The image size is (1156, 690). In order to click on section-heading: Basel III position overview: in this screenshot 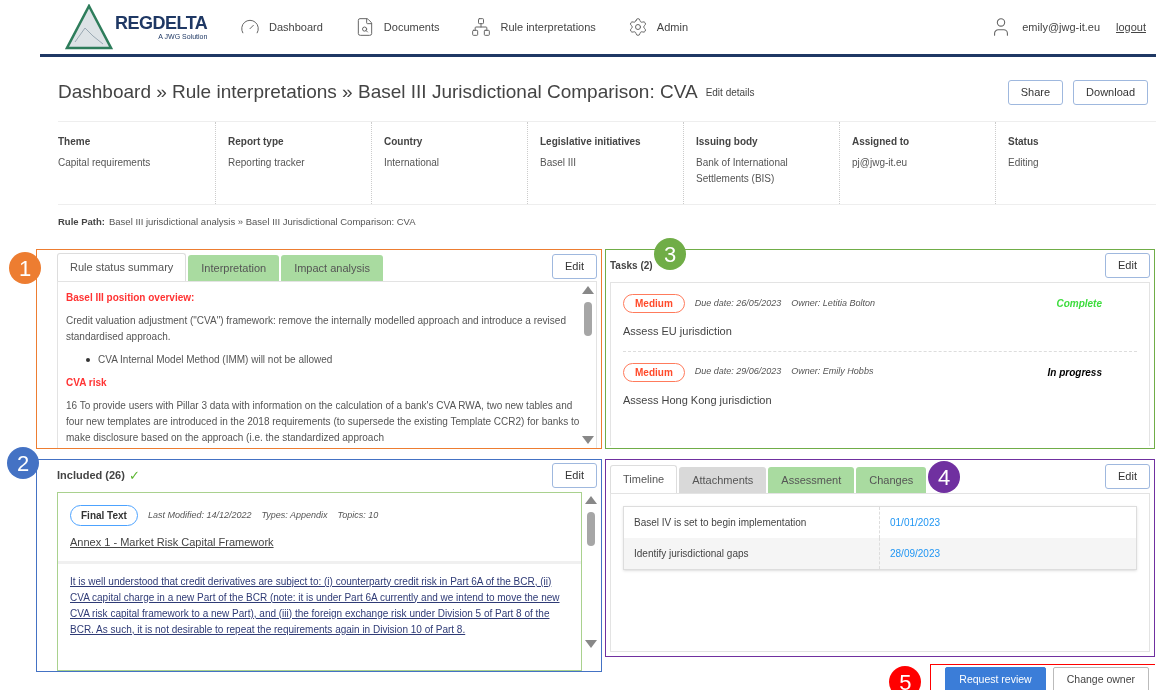, I will do `click(131, 297)`.